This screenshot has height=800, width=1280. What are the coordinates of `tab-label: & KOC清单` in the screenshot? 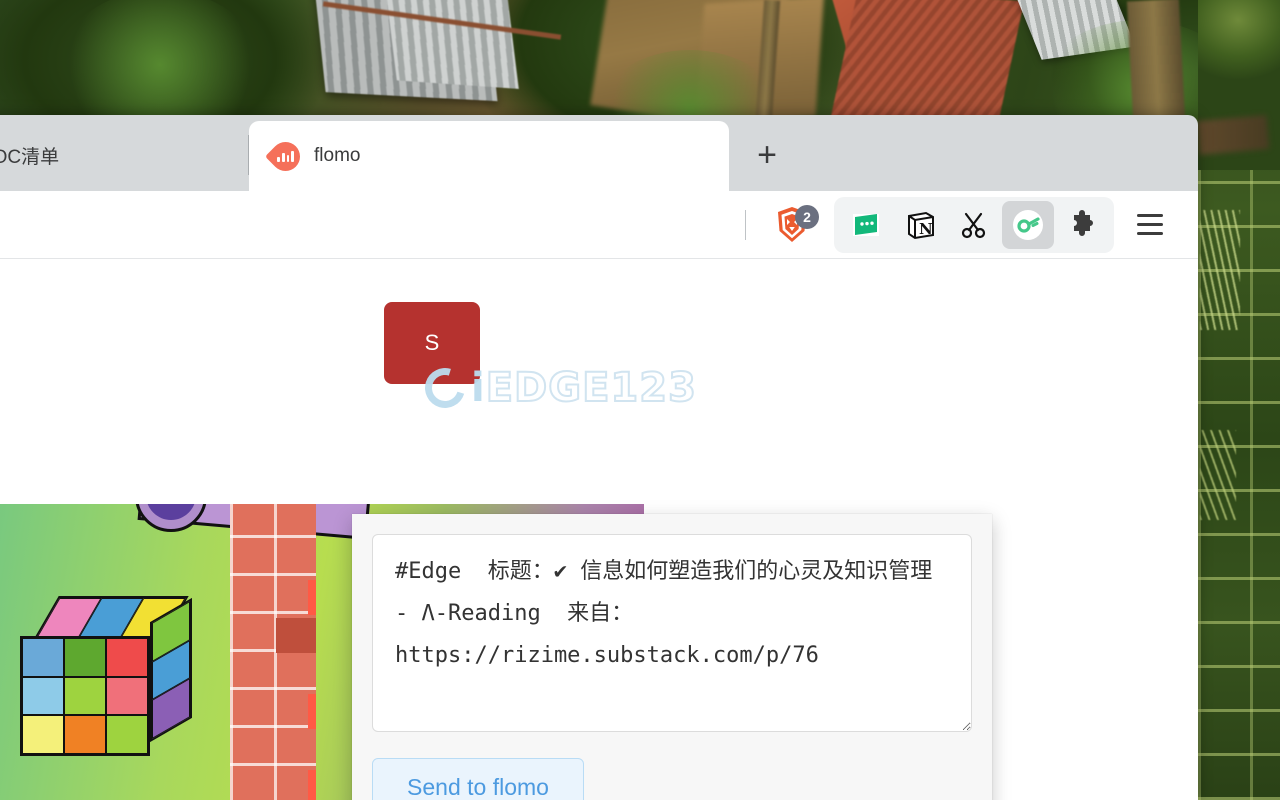 It's located at (30, 157).